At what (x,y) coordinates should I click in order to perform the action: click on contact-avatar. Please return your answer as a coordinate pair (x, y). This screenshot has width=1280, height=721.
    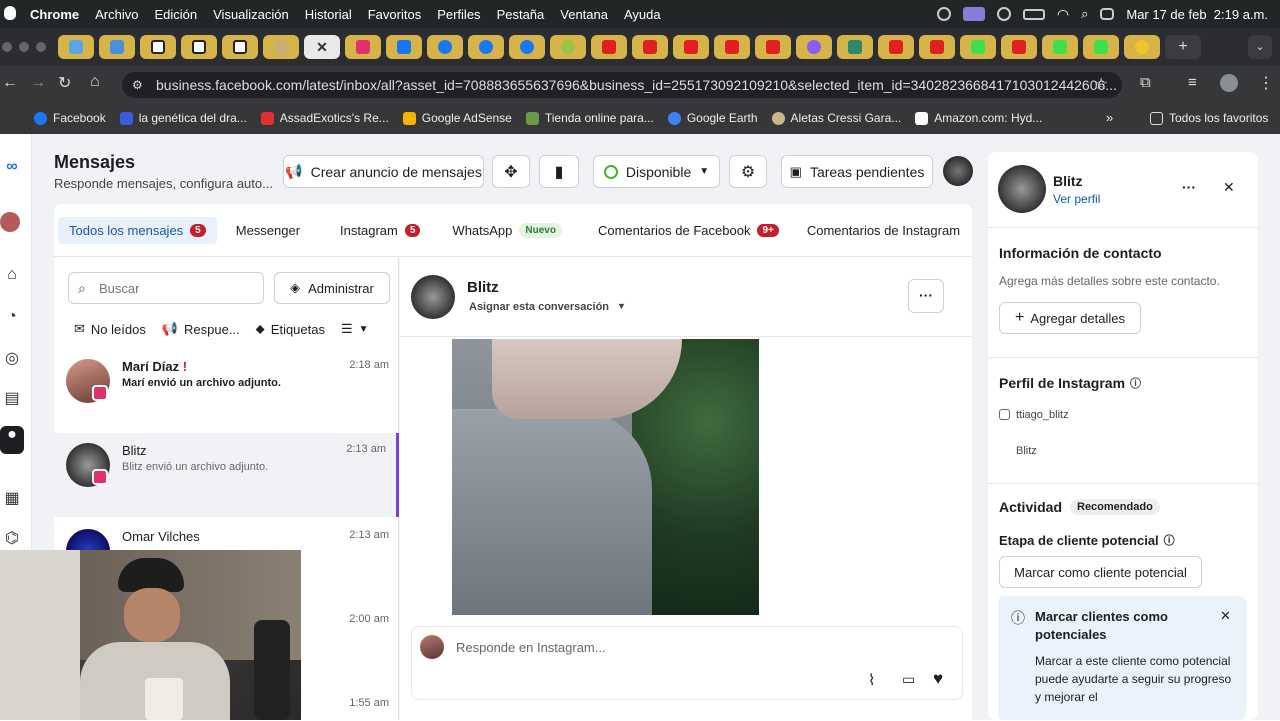
    Looking at the image, I should click on (1022, 189).